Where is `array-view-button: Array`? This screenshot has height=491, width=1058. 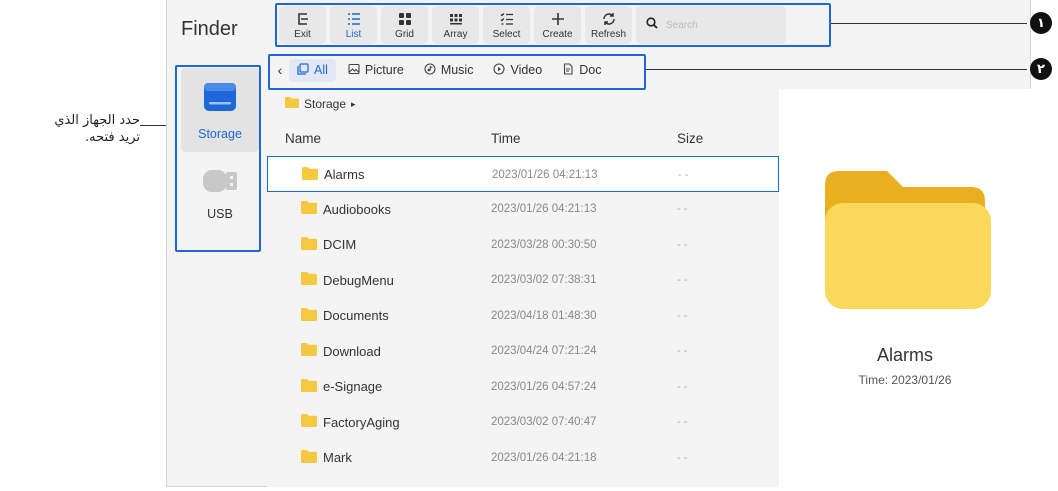 array-view-button: Array is located at coordinates (455, 25).